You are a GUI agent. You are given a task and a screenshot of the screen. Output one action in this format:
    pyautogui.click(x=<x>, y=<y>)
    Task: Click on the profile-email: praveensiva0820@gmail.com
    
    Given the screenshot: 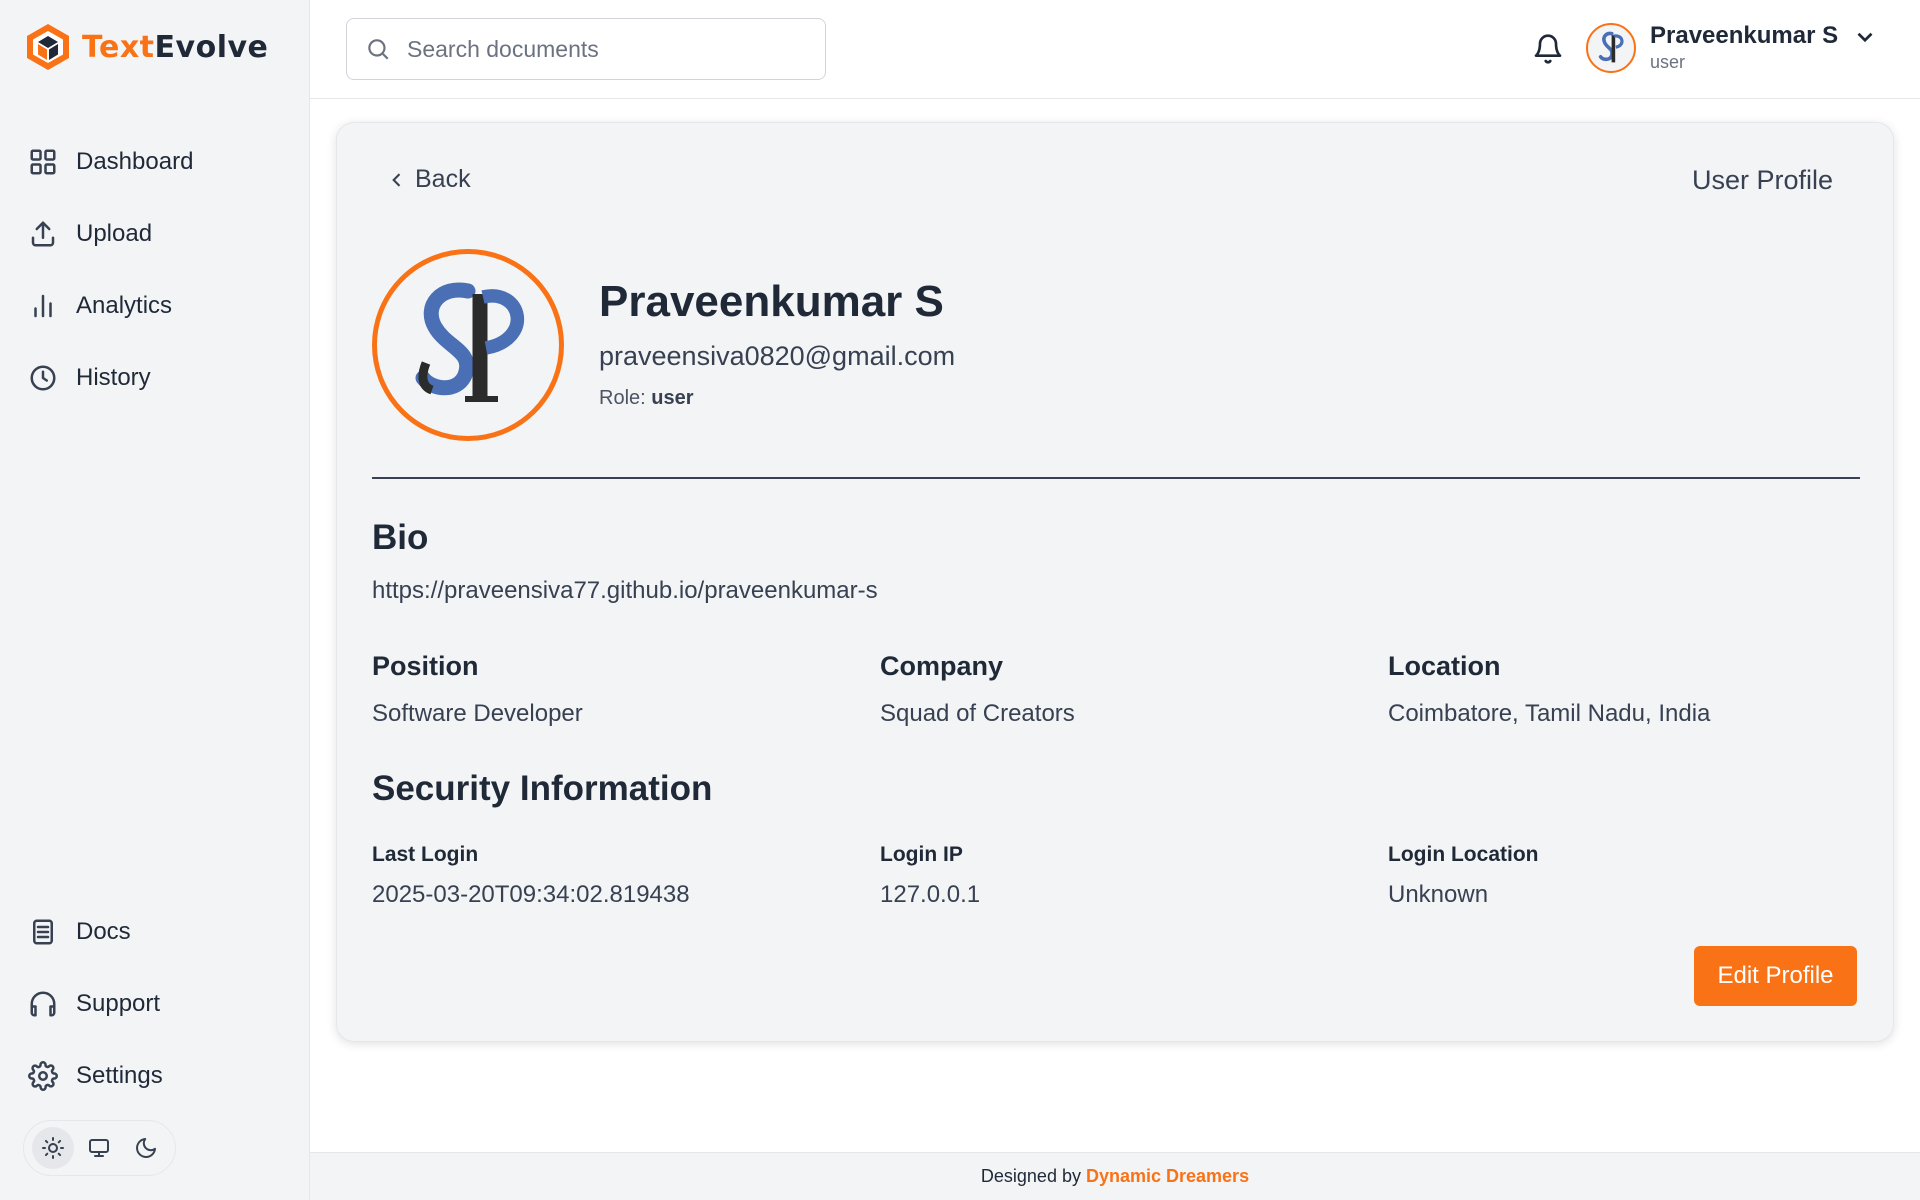 What is the action you would take?
    pyautogui.click(x=777, y=356)
    